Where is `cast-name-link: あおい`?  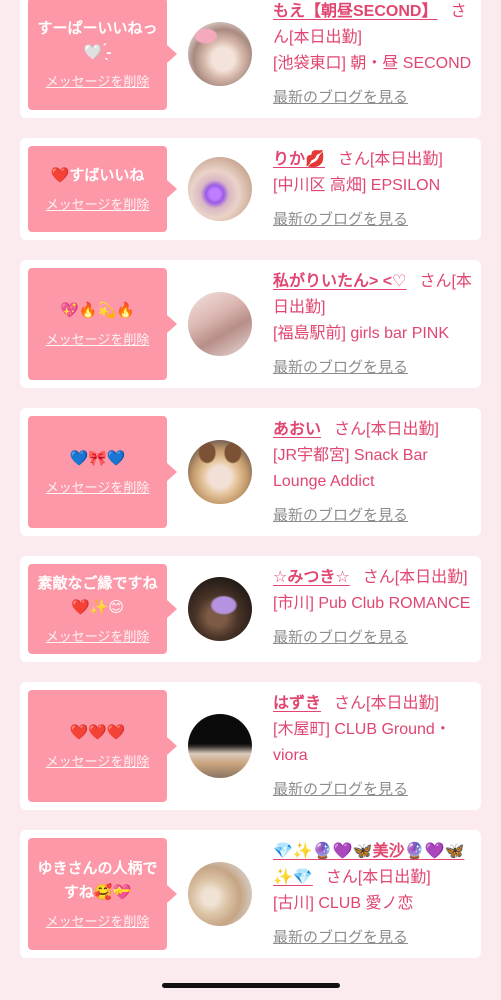
cast-name-link: あおい is located at coordinates (297, 429).